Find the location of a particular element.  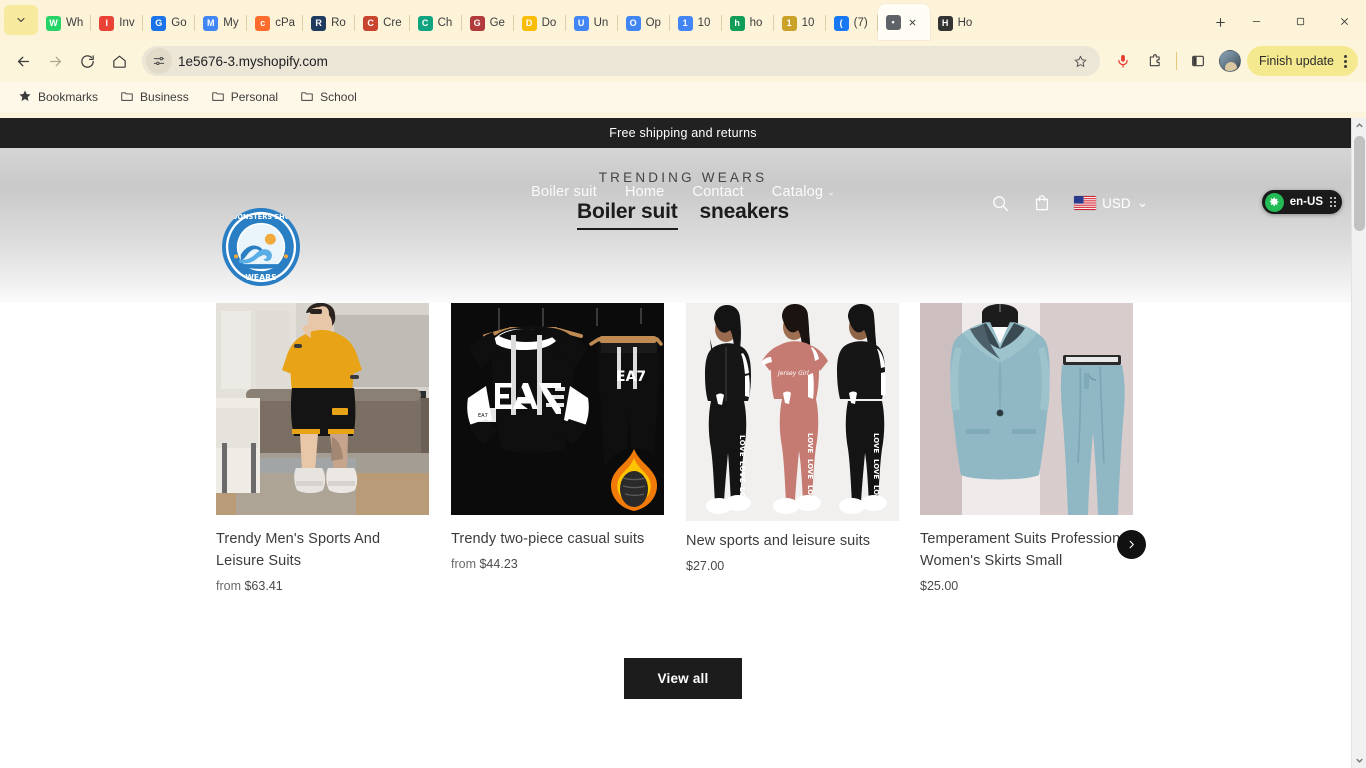

scroll-down-button is located at coordinates (1359, 760).